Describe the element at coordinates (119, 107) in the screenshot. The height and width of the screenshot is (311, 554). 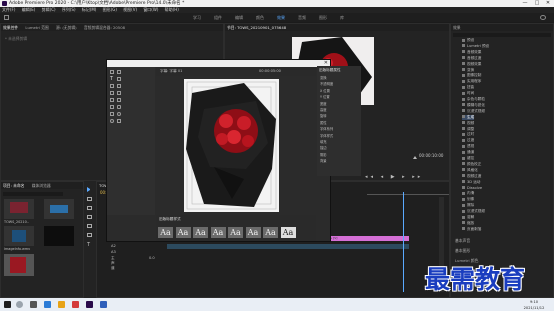
I see `titler-rounded-rect-icon` at that location.